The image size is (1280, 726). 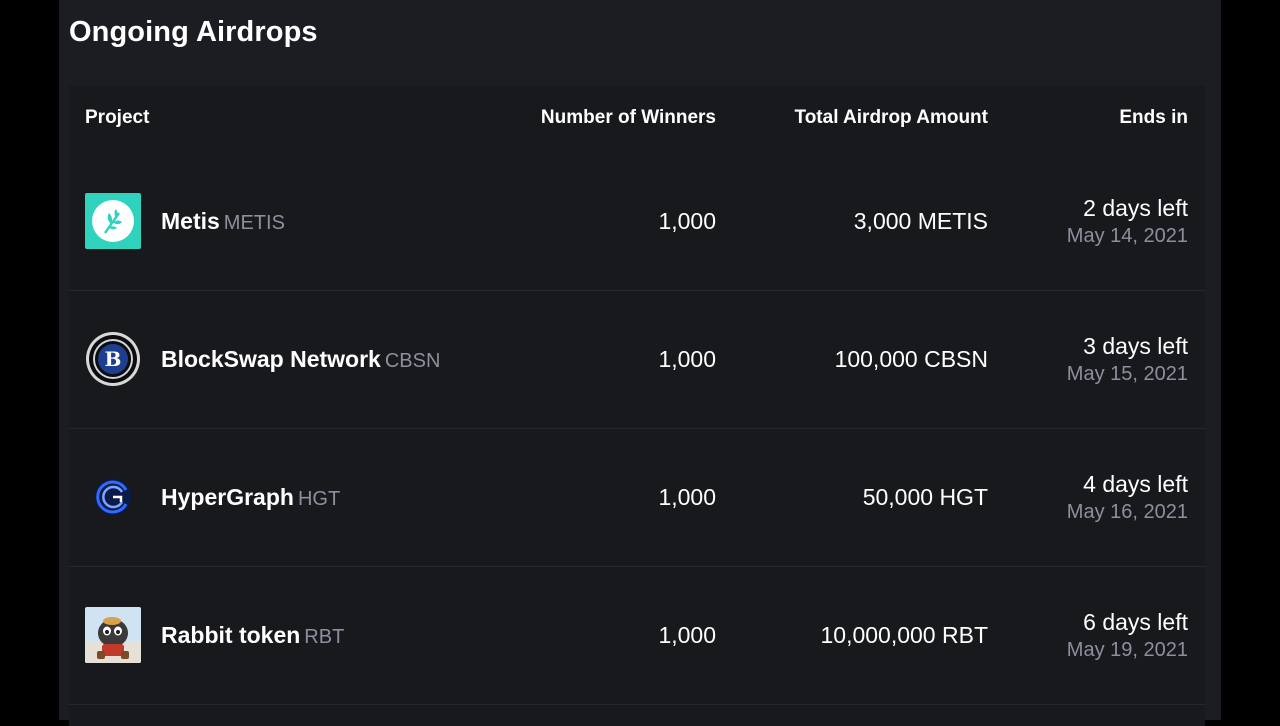 I want to click on airdrop-amount: 10,000,000 RBT, so click(x=904, y=635).